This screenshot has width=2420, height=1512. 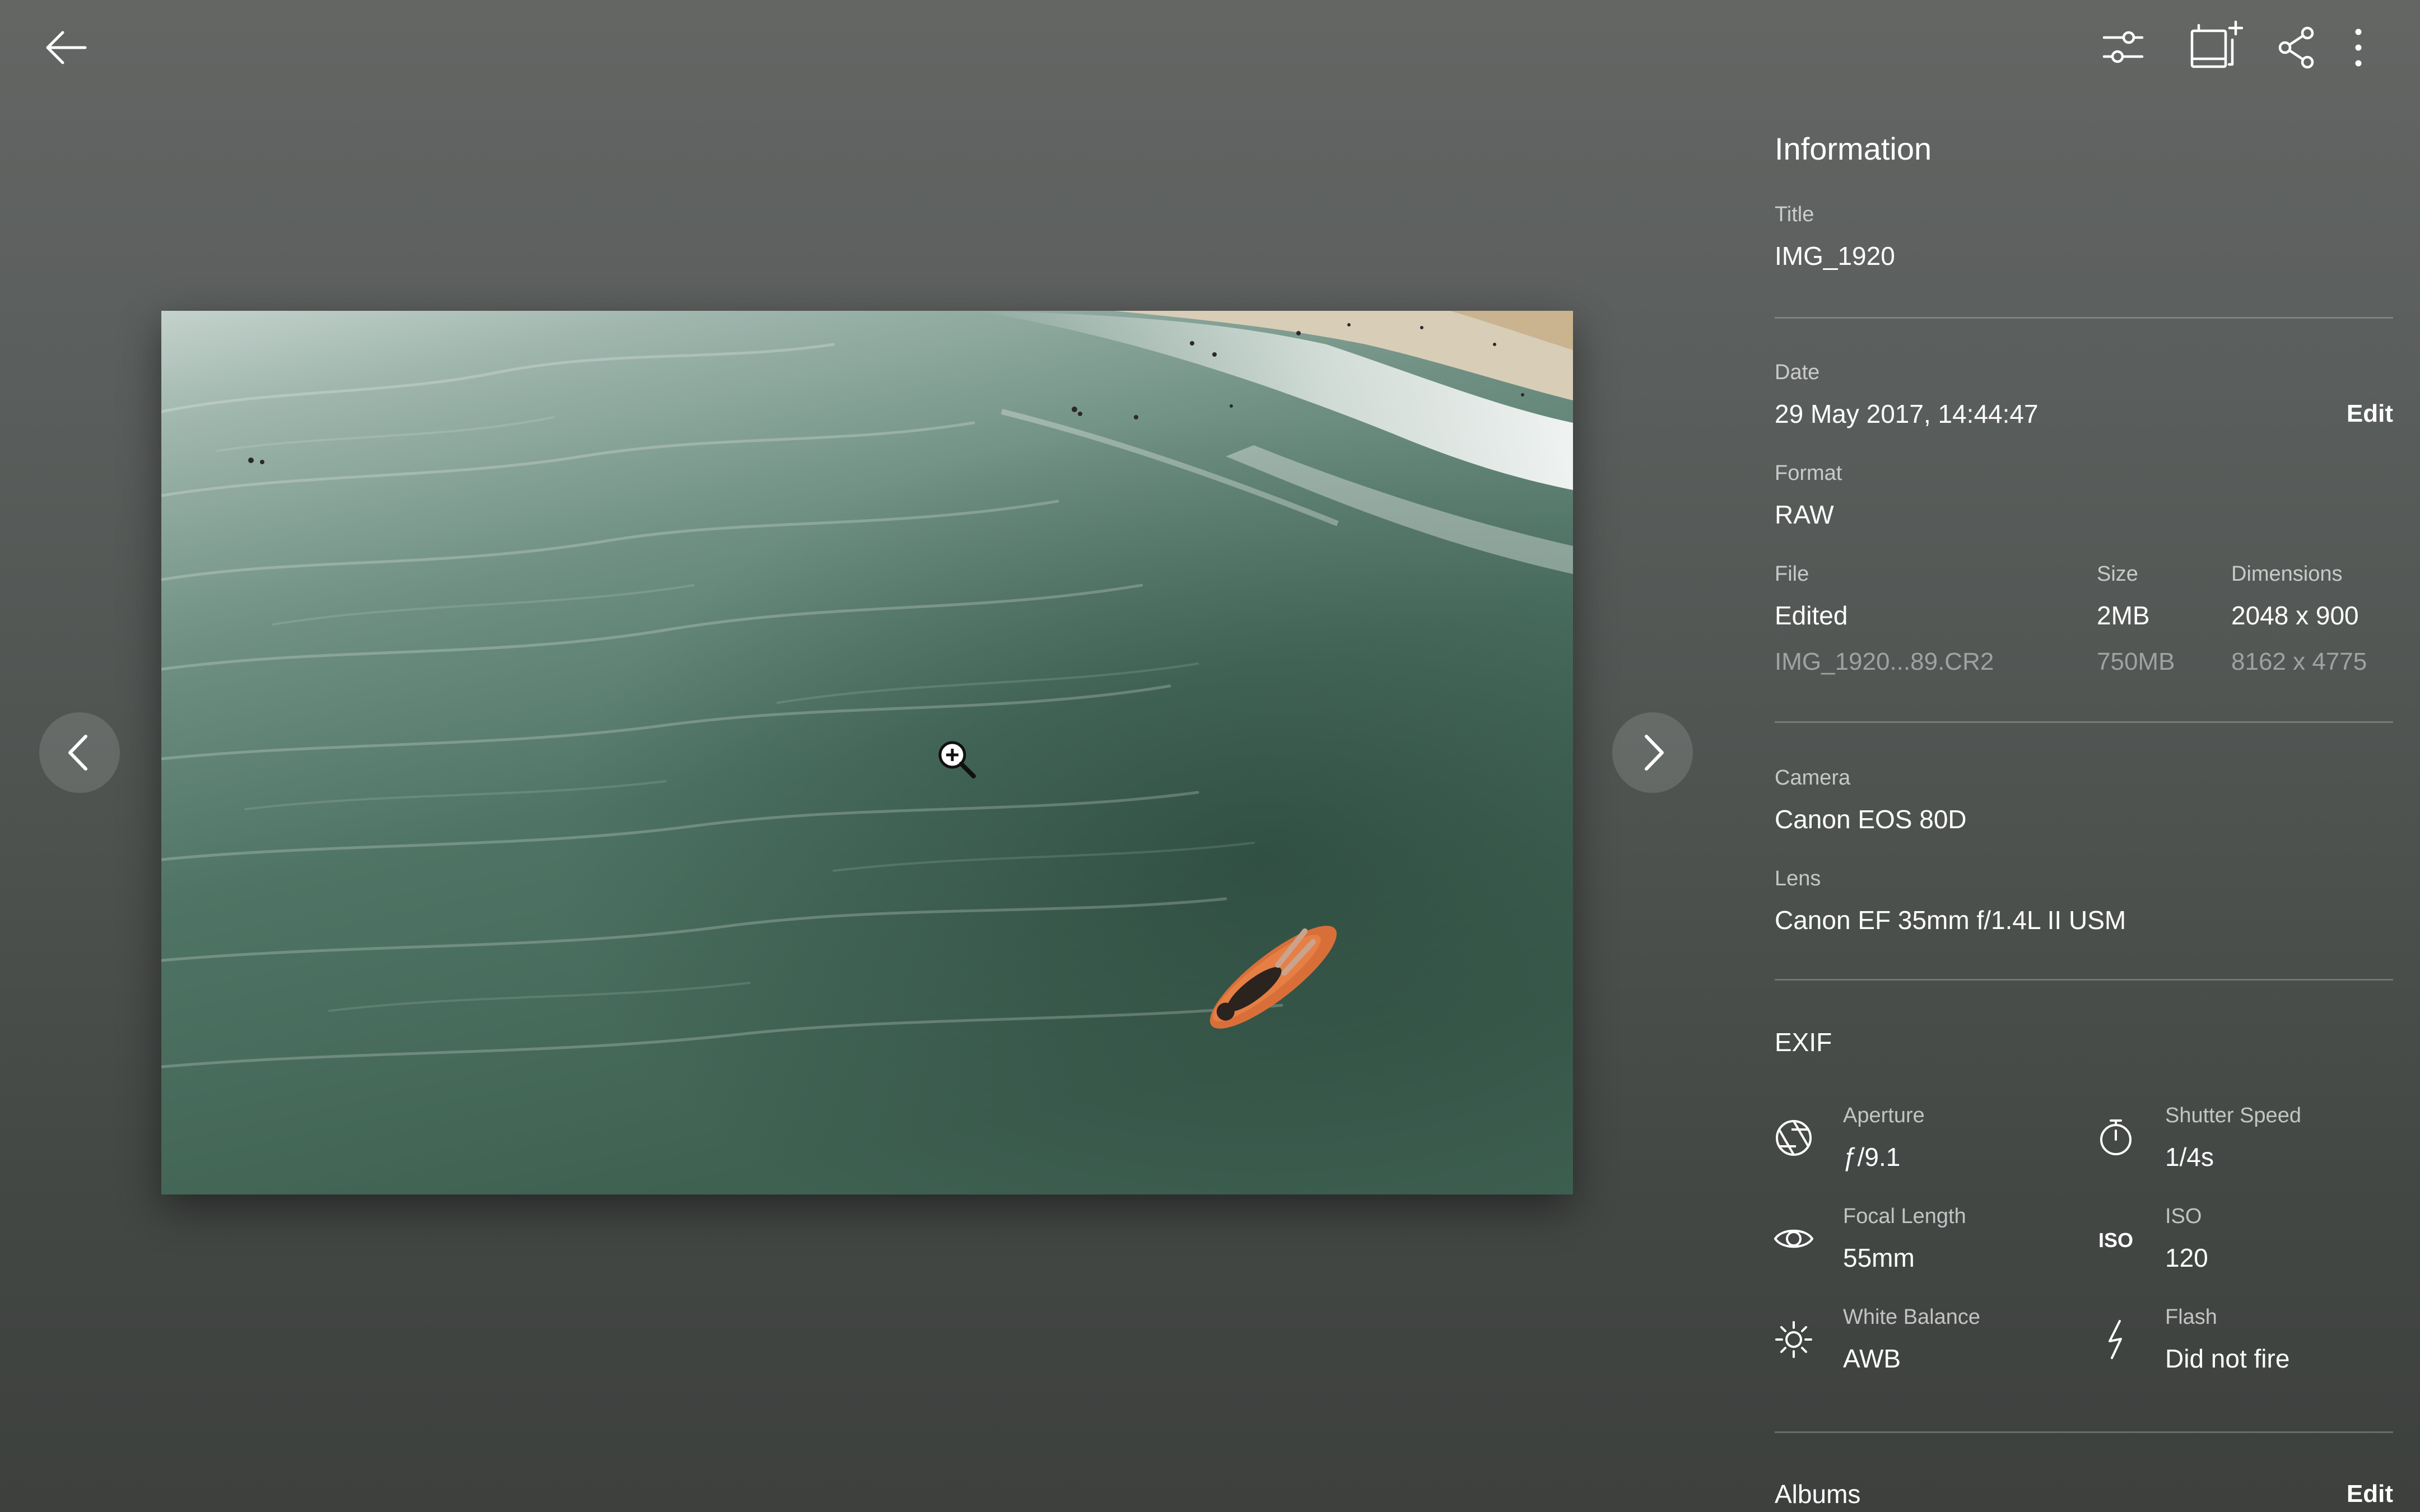 What do you see at coordinates (2123, 47) in the screenshot?
I see `adjust-sliders-icon` at bounding box center [2123, 47].